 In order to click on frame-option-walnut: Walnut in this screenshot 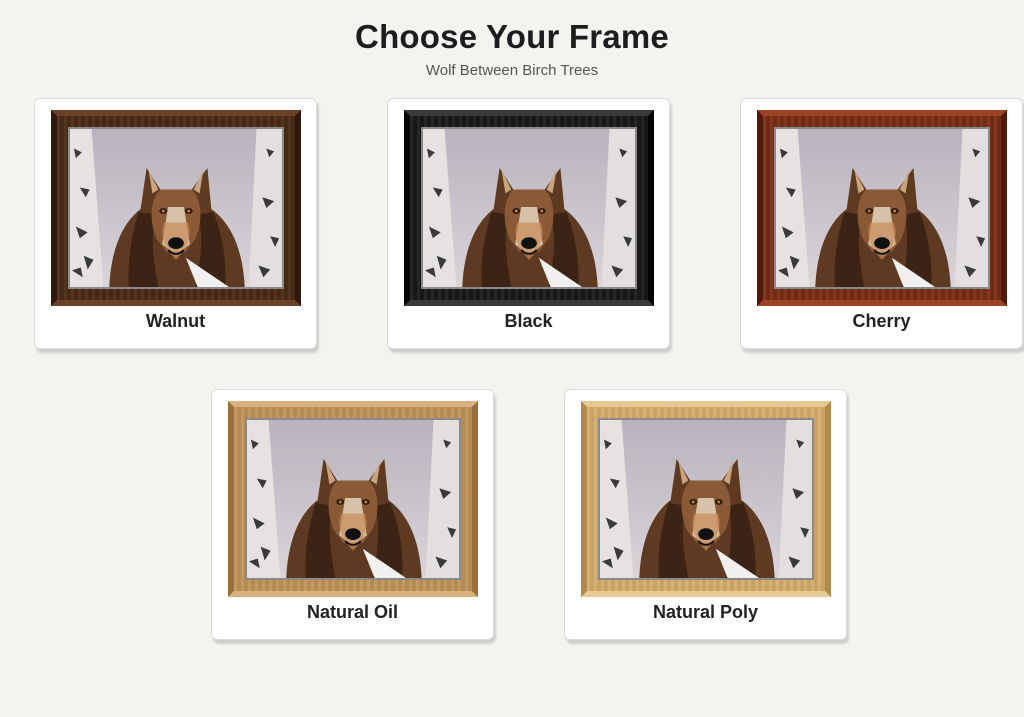, I will do `click(175, 223)`.